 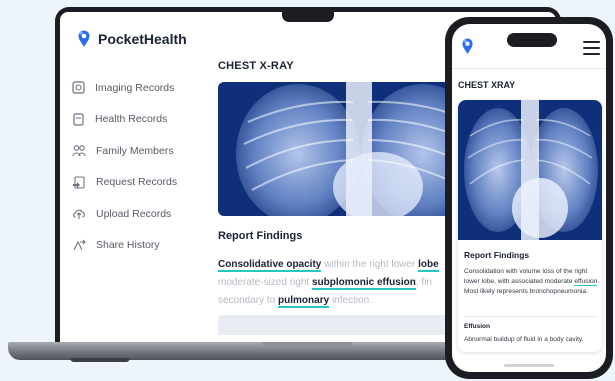 What do you see at coordinates (128, 245) in the screenshot?
I see `sidebar-item-label: Share History` at bounding box center [128, 245].